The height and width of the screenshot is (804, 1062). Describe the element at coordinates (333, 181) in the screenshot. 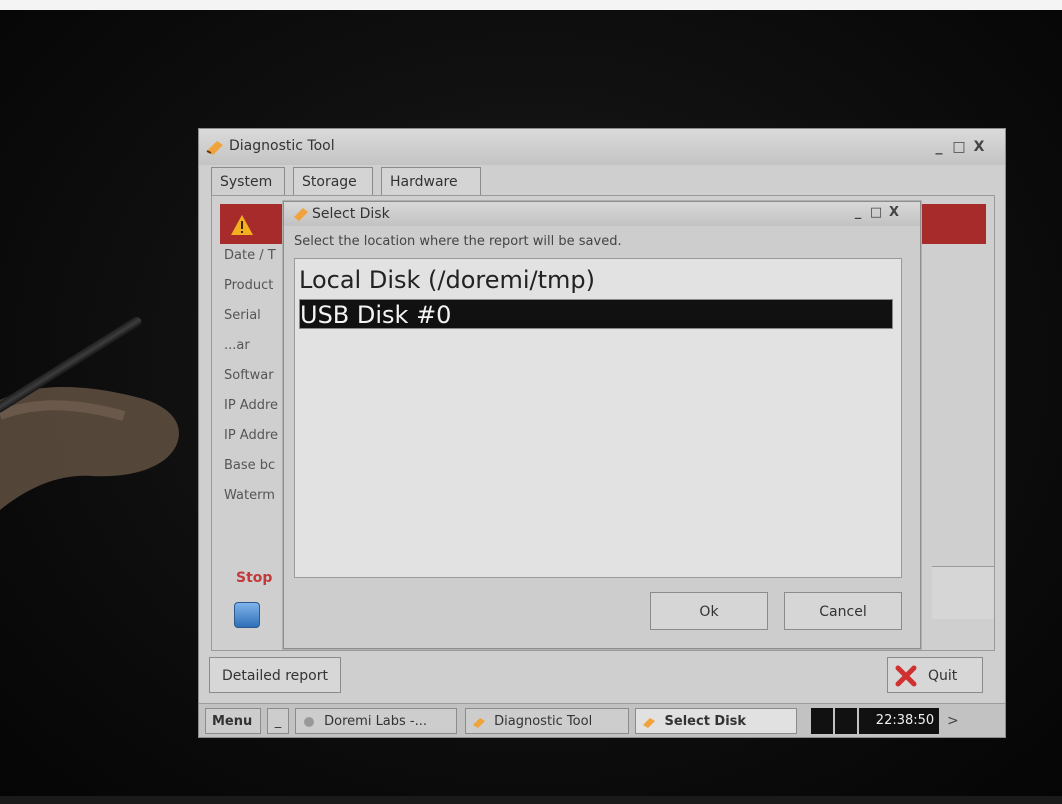

I see `tab-storage: Storage` at that location.